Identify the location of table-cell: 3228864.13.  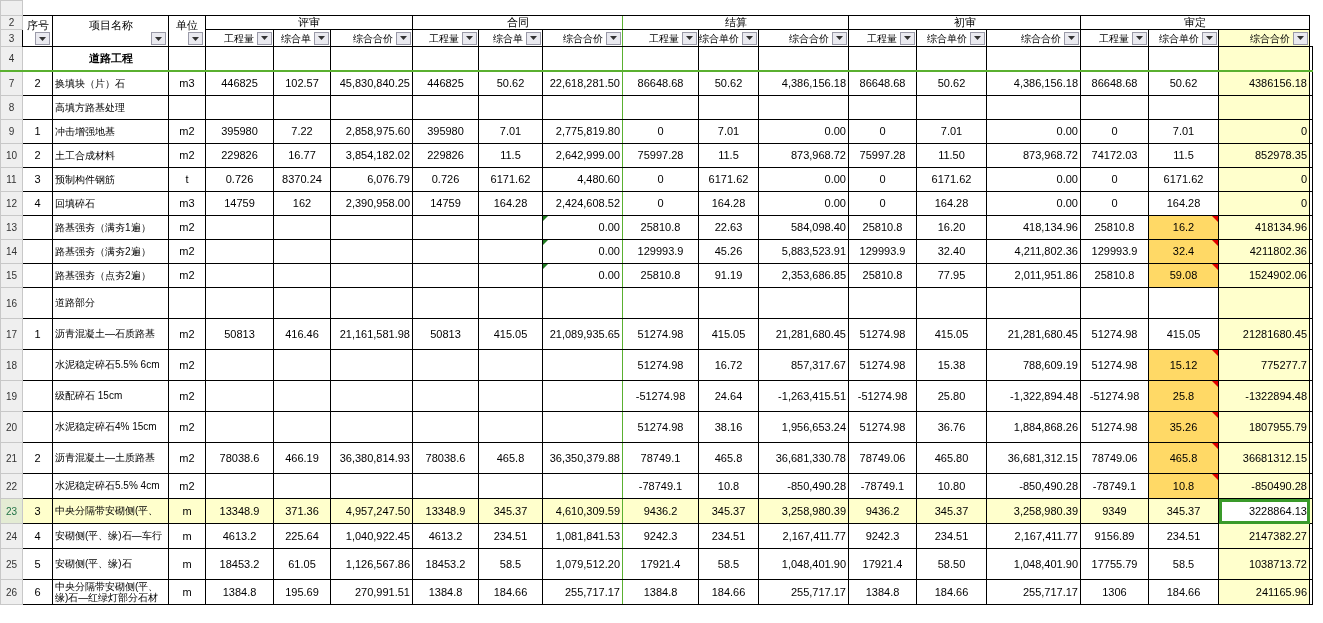
(1264, 511).